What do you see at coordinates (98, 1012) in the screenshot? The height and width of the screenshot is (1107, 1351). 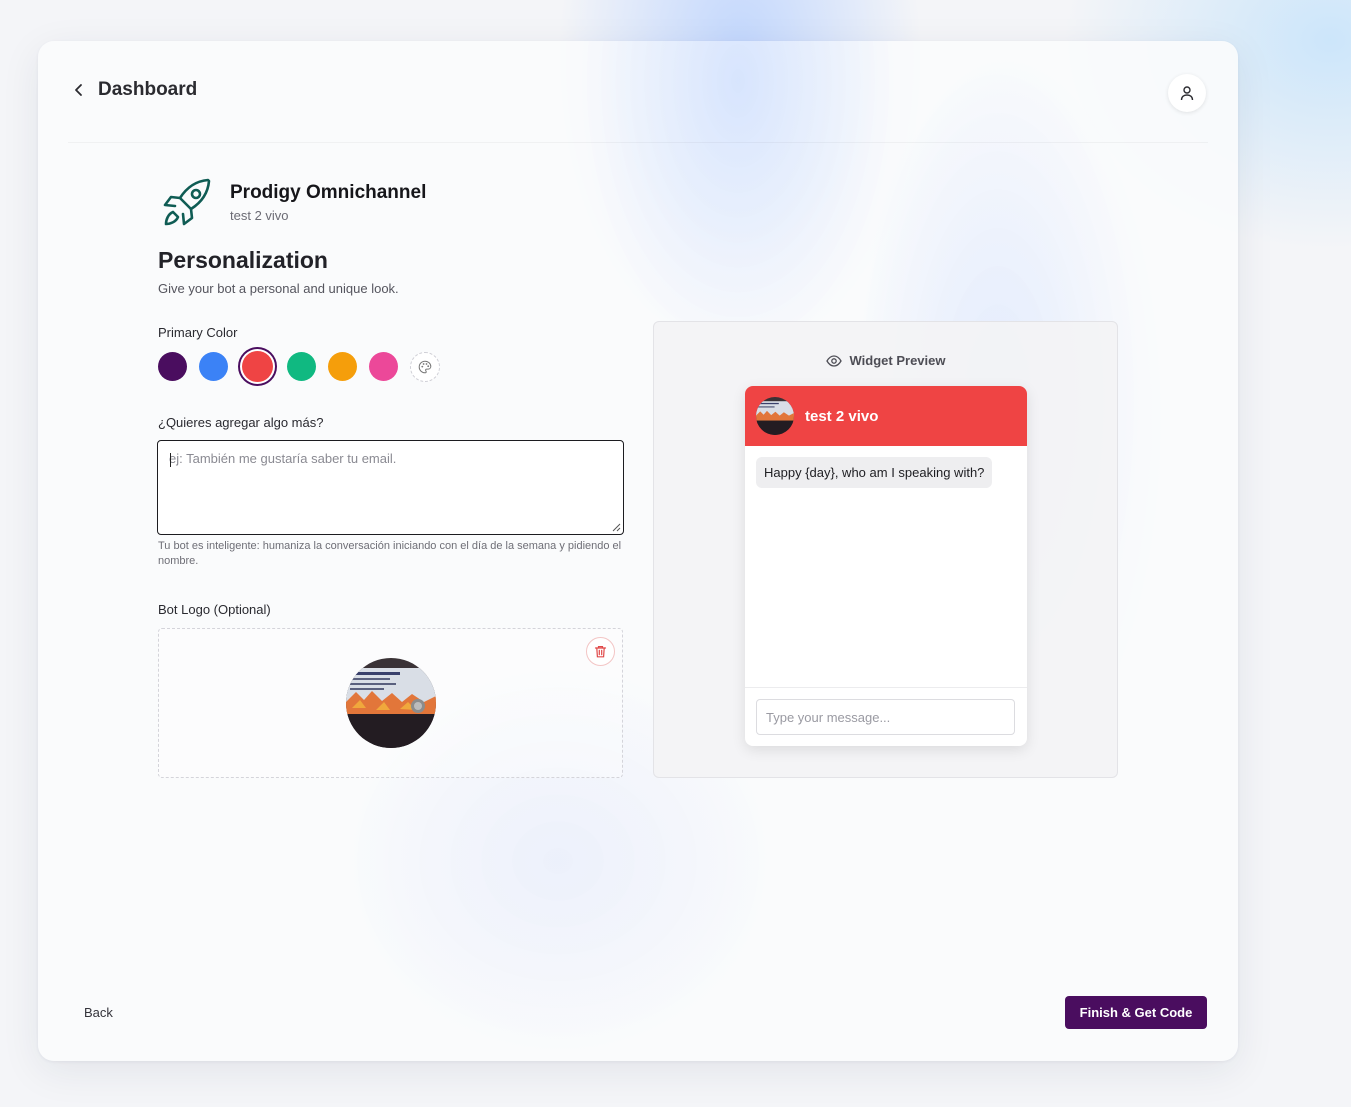 I see `back-button: Back` at bounding box center [98, 1012].